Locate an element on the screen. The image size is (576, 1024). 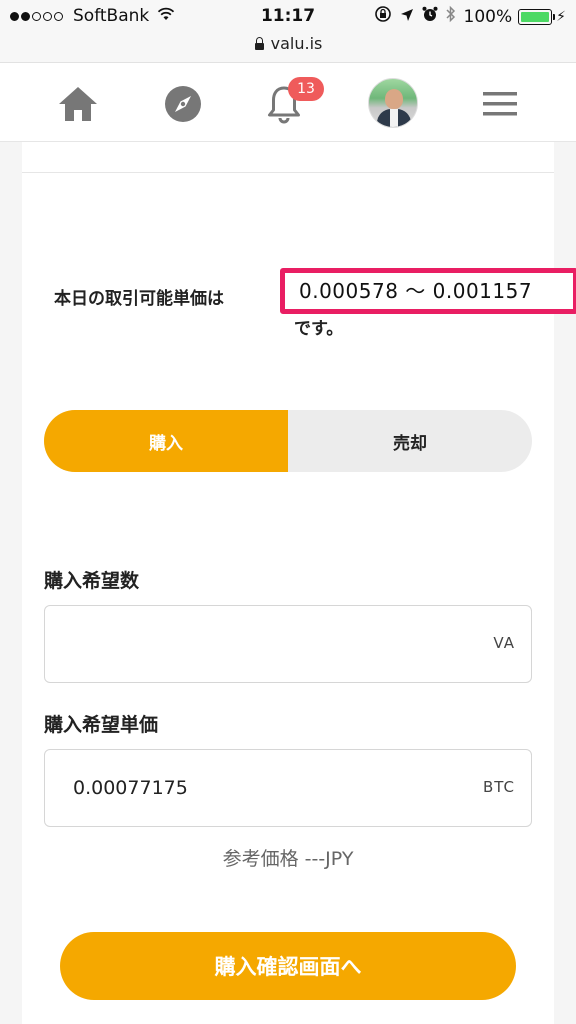
lock-icon is located at coordinates (259, 43).